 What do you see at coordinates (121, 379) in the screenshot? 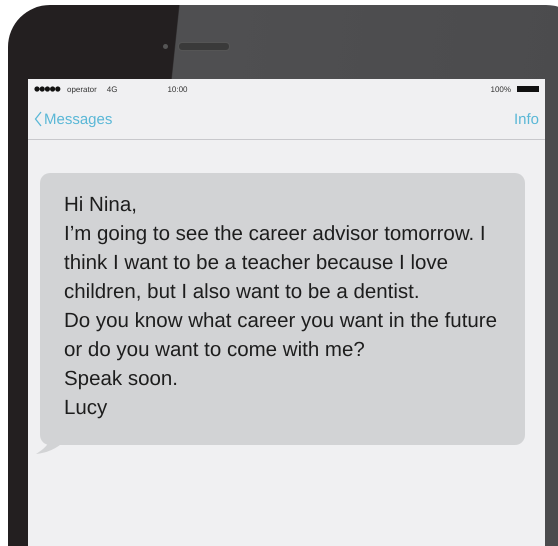
I see `message-text: Speak soon.` at bounding box center [121, 379].